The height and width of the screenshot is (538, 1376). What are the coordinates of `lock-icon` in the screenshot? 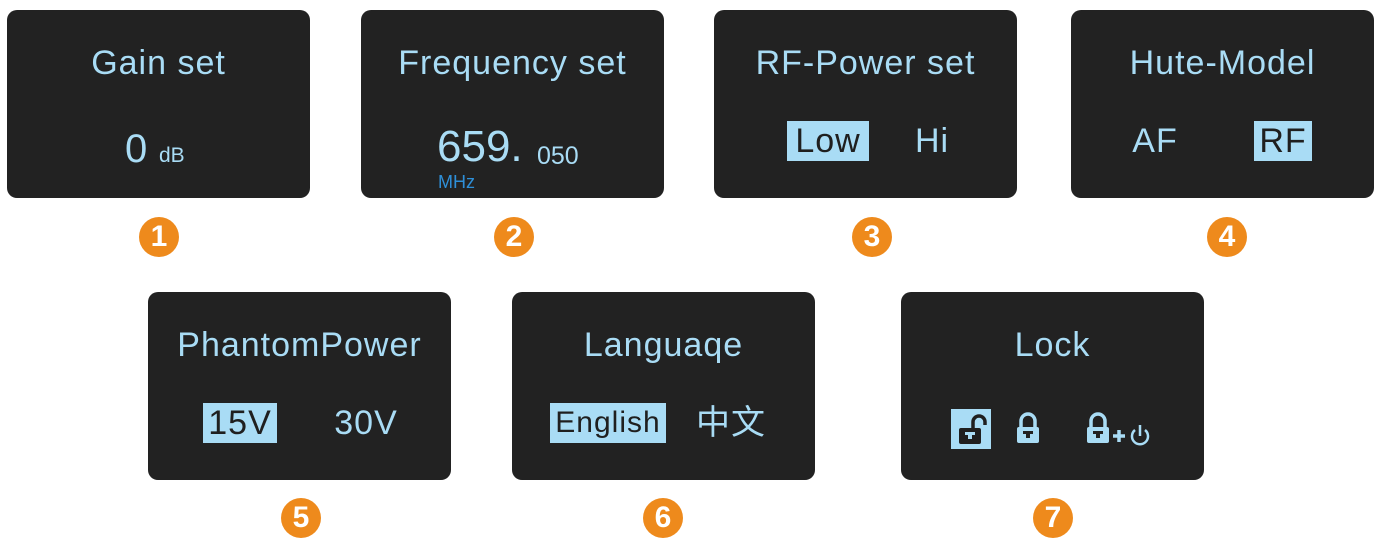 It's located at (1028, 427).